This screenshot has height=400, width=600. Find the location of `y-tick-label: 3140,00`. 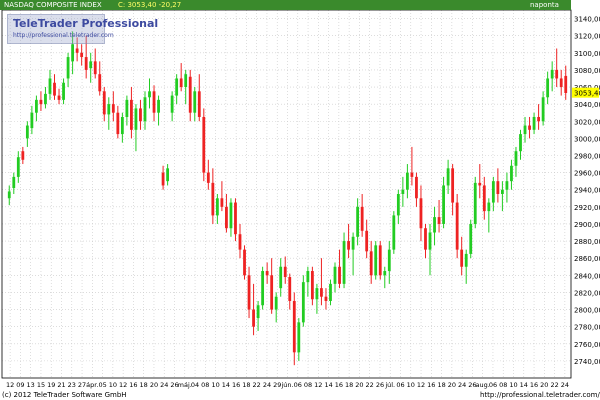

y-tick-label: 3140,00 is located at coordinates (587, 20).